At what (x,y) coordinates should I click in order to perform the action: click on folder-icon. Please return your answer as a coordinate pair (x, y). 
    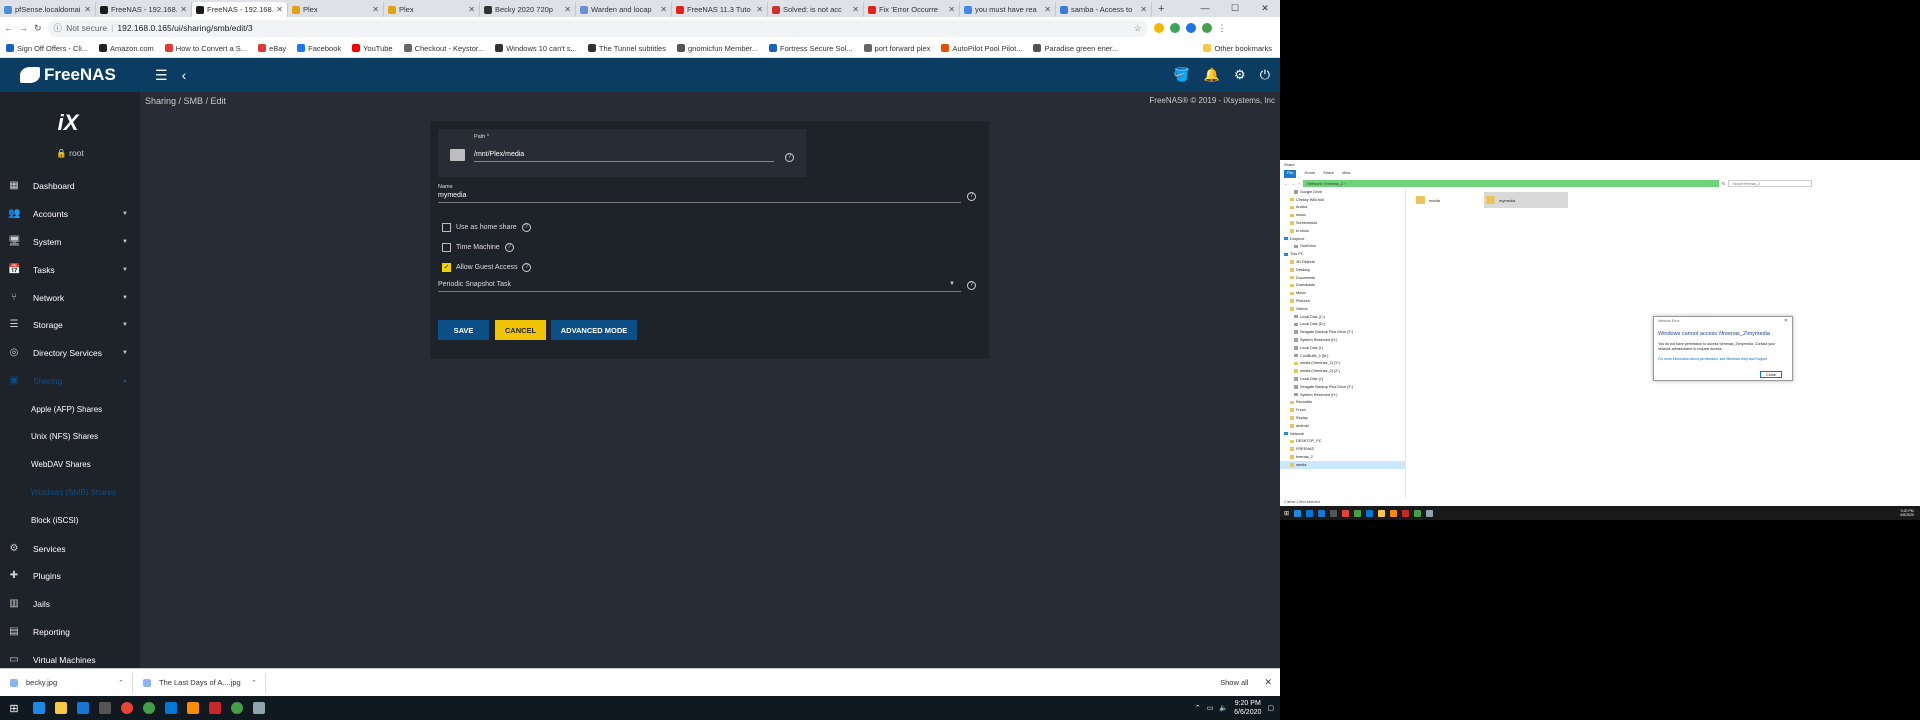
    Looking at the image, I should click on (457, 155).